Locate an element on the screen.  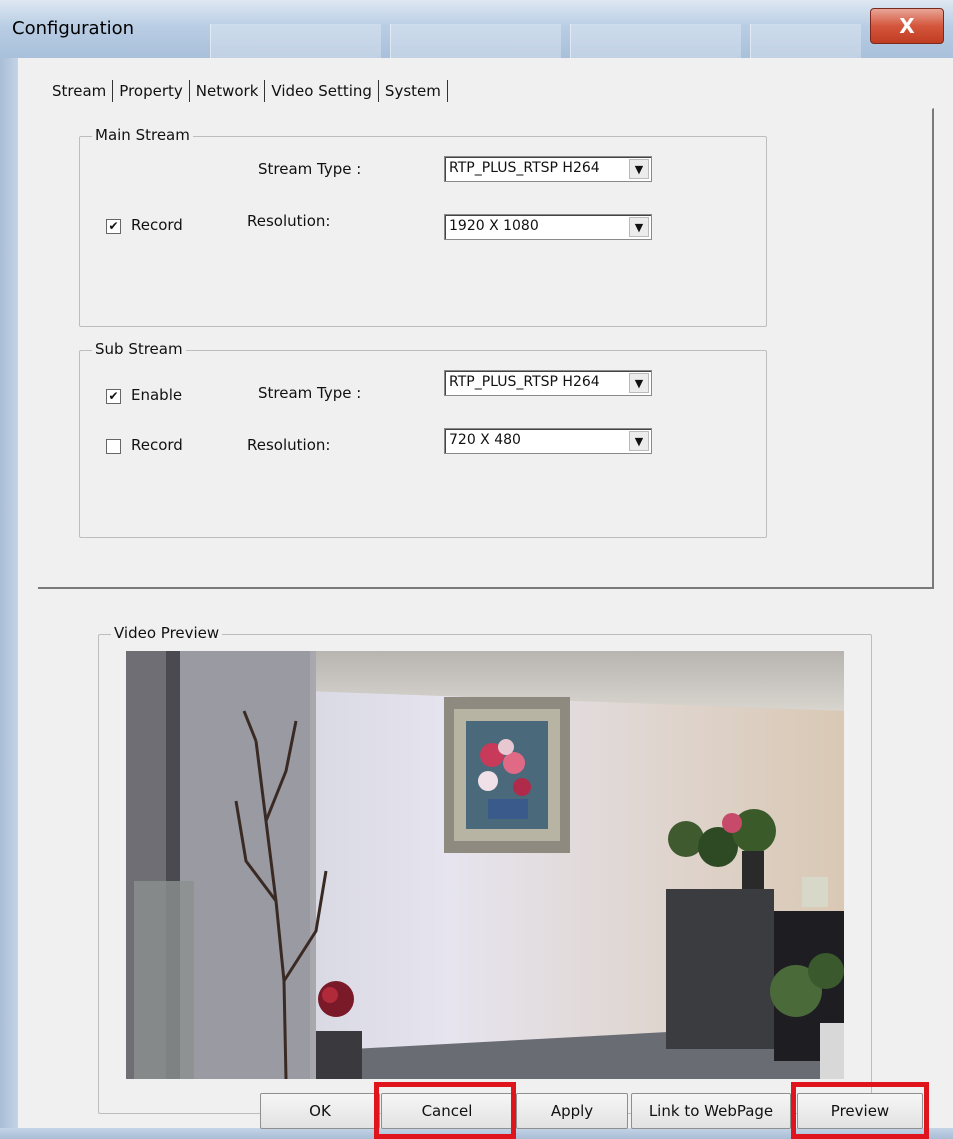
tab-property: Property is located at coordinates (151, 91).